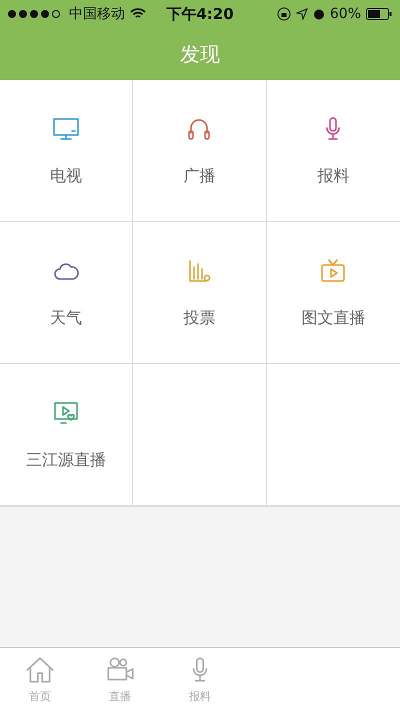 This screenshot has height=710, width=400. Describe the element at coordinates (67, 293) in the screenshot. I see `grid-item: 天气` at that location.